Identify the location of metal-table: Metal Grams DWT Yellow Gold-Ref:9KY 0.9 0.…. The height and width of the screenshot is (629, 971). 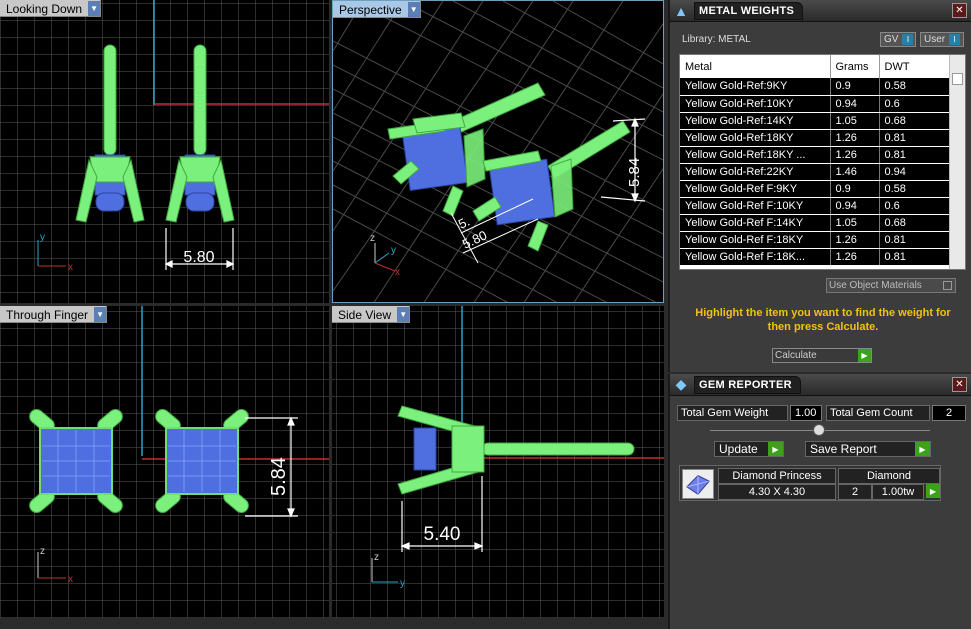
(815, 160).